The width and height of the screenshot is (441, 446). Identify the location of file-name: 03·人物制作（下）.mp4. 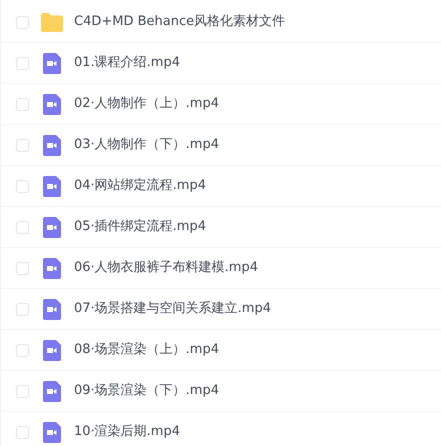
(146, 145).